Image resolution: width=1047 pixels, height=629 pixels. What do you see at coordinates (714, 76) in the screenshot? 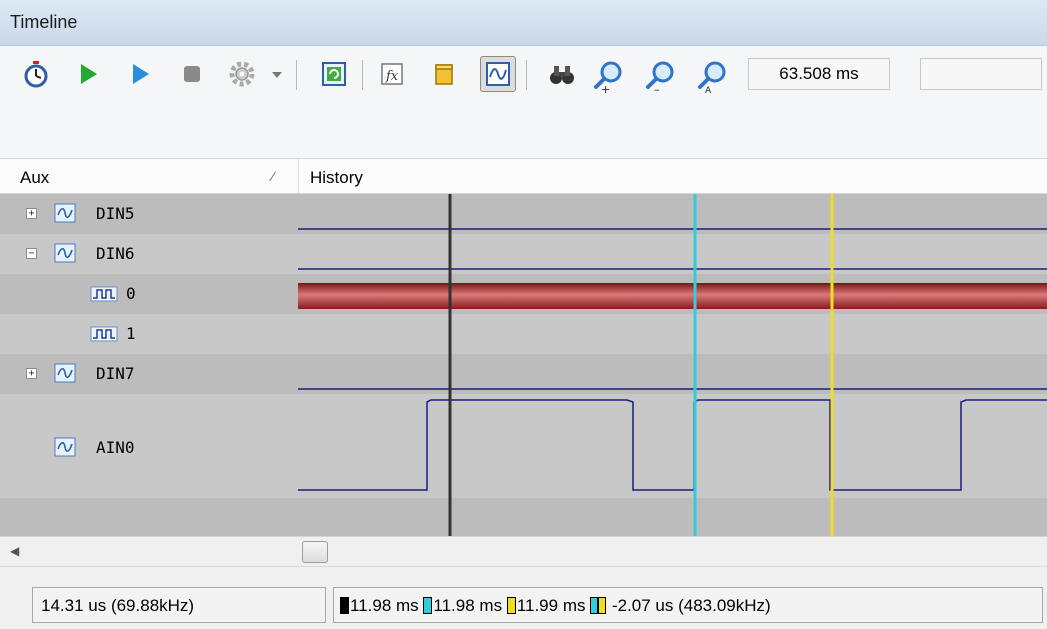
I see `zoom-auto-icon: A` at bounding box center [714, 76].